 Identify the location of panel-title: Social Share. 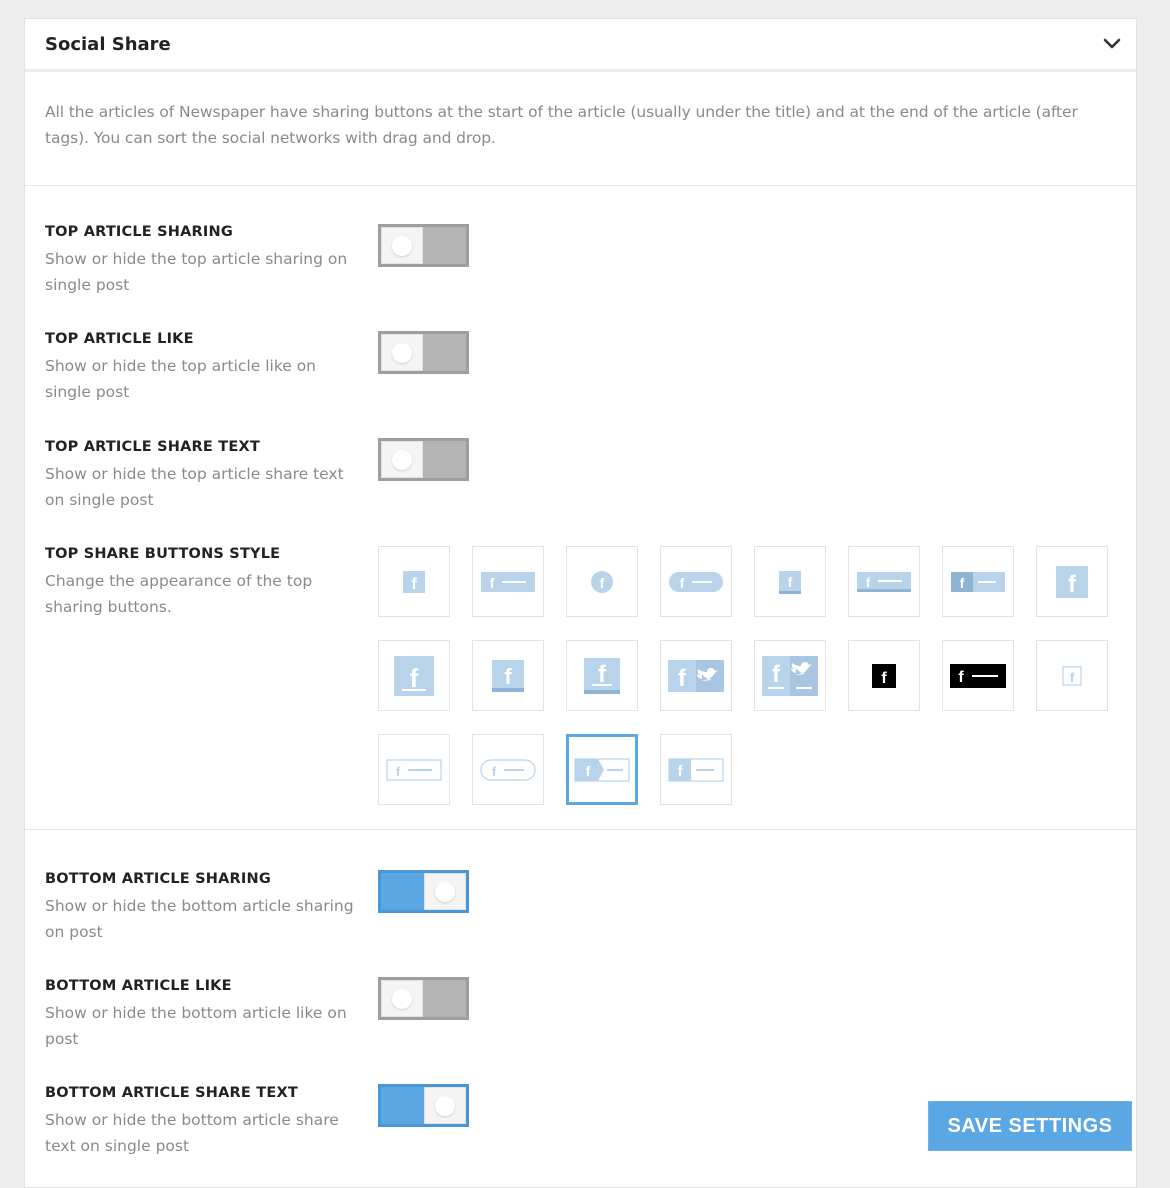
(108, 44).